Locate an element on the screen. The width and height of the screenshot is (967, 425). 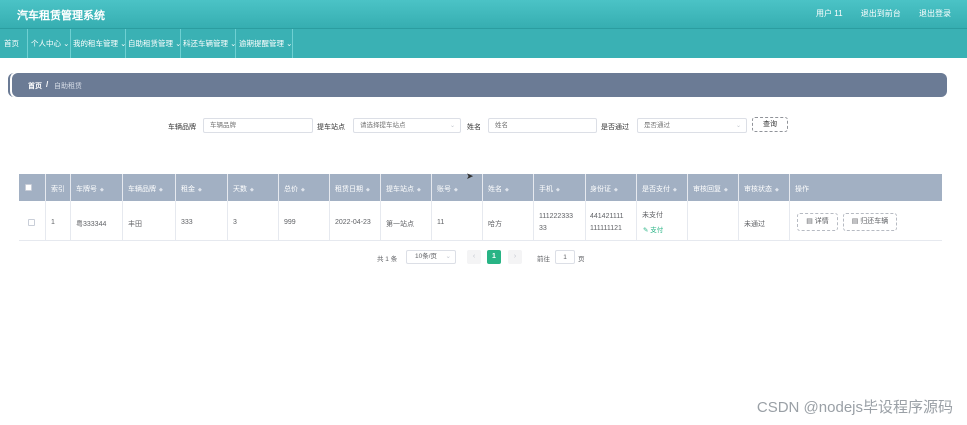
column-header-account: 账号 ◆ is located at coordinates (447, 189).